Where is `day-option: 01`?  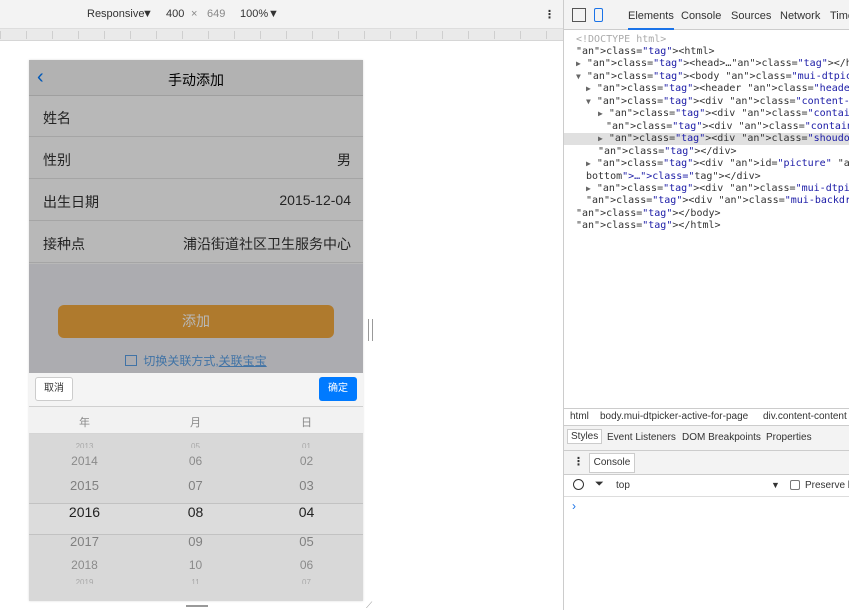
day-option: 01 is located at coordinates (306, 445).